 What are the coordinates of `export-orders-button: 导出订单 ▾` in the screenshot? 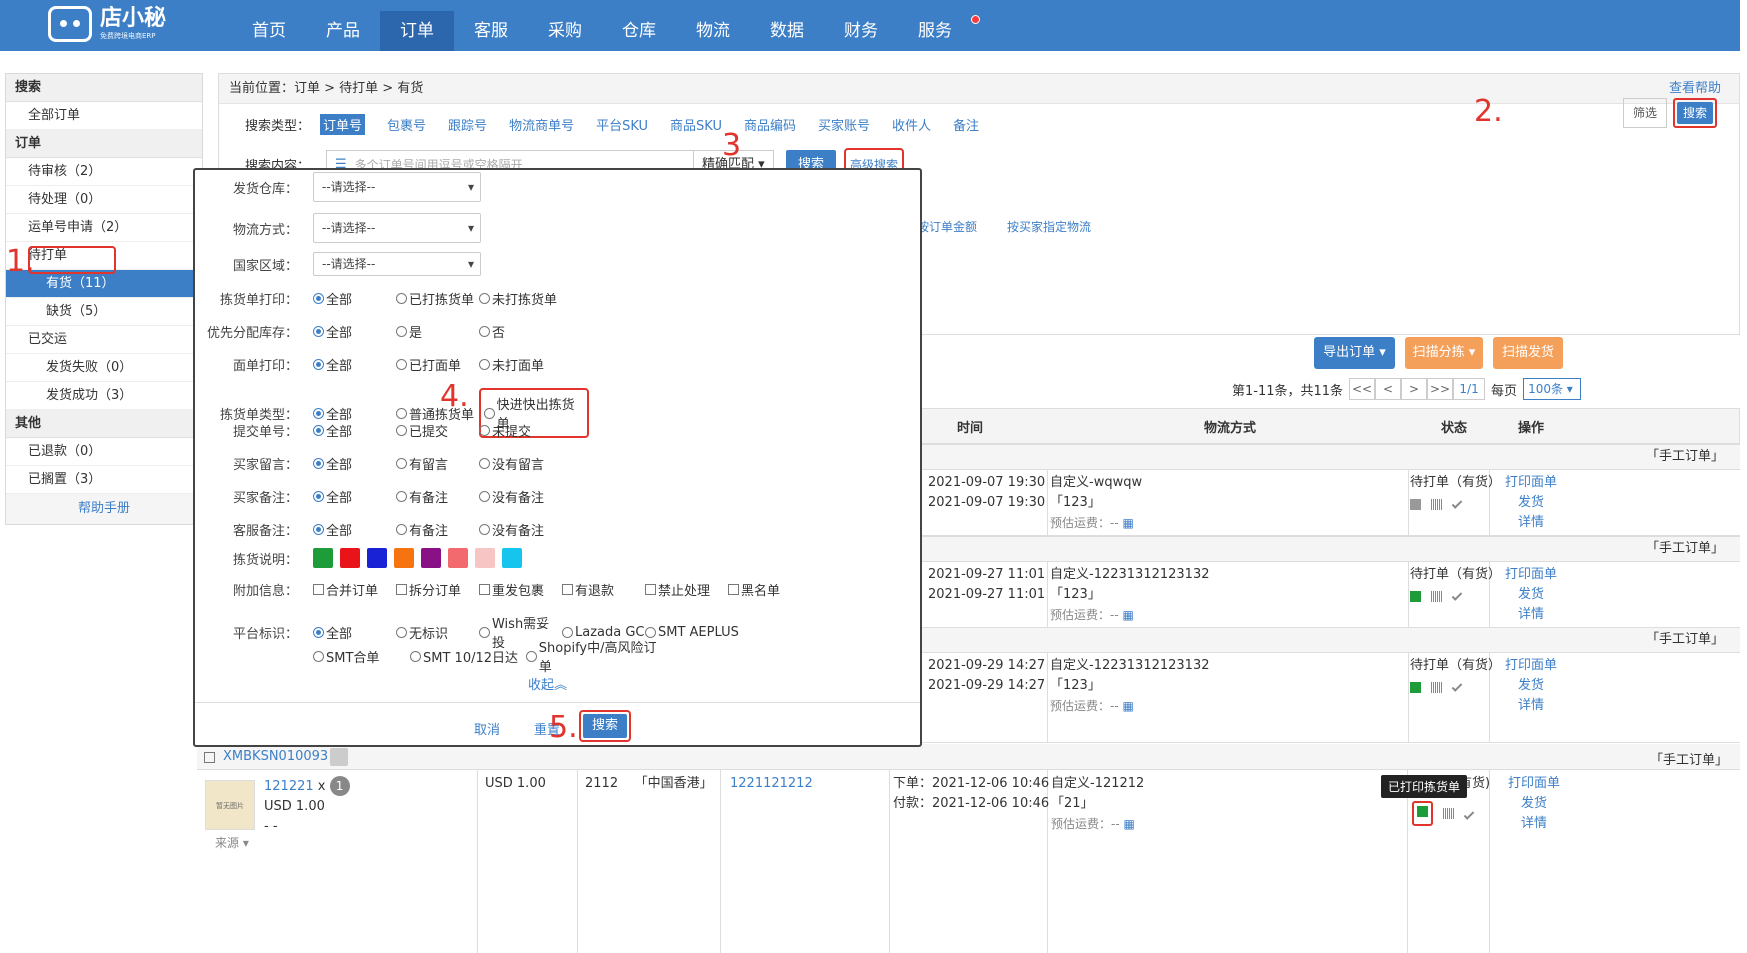 It's located at (1354, 353).